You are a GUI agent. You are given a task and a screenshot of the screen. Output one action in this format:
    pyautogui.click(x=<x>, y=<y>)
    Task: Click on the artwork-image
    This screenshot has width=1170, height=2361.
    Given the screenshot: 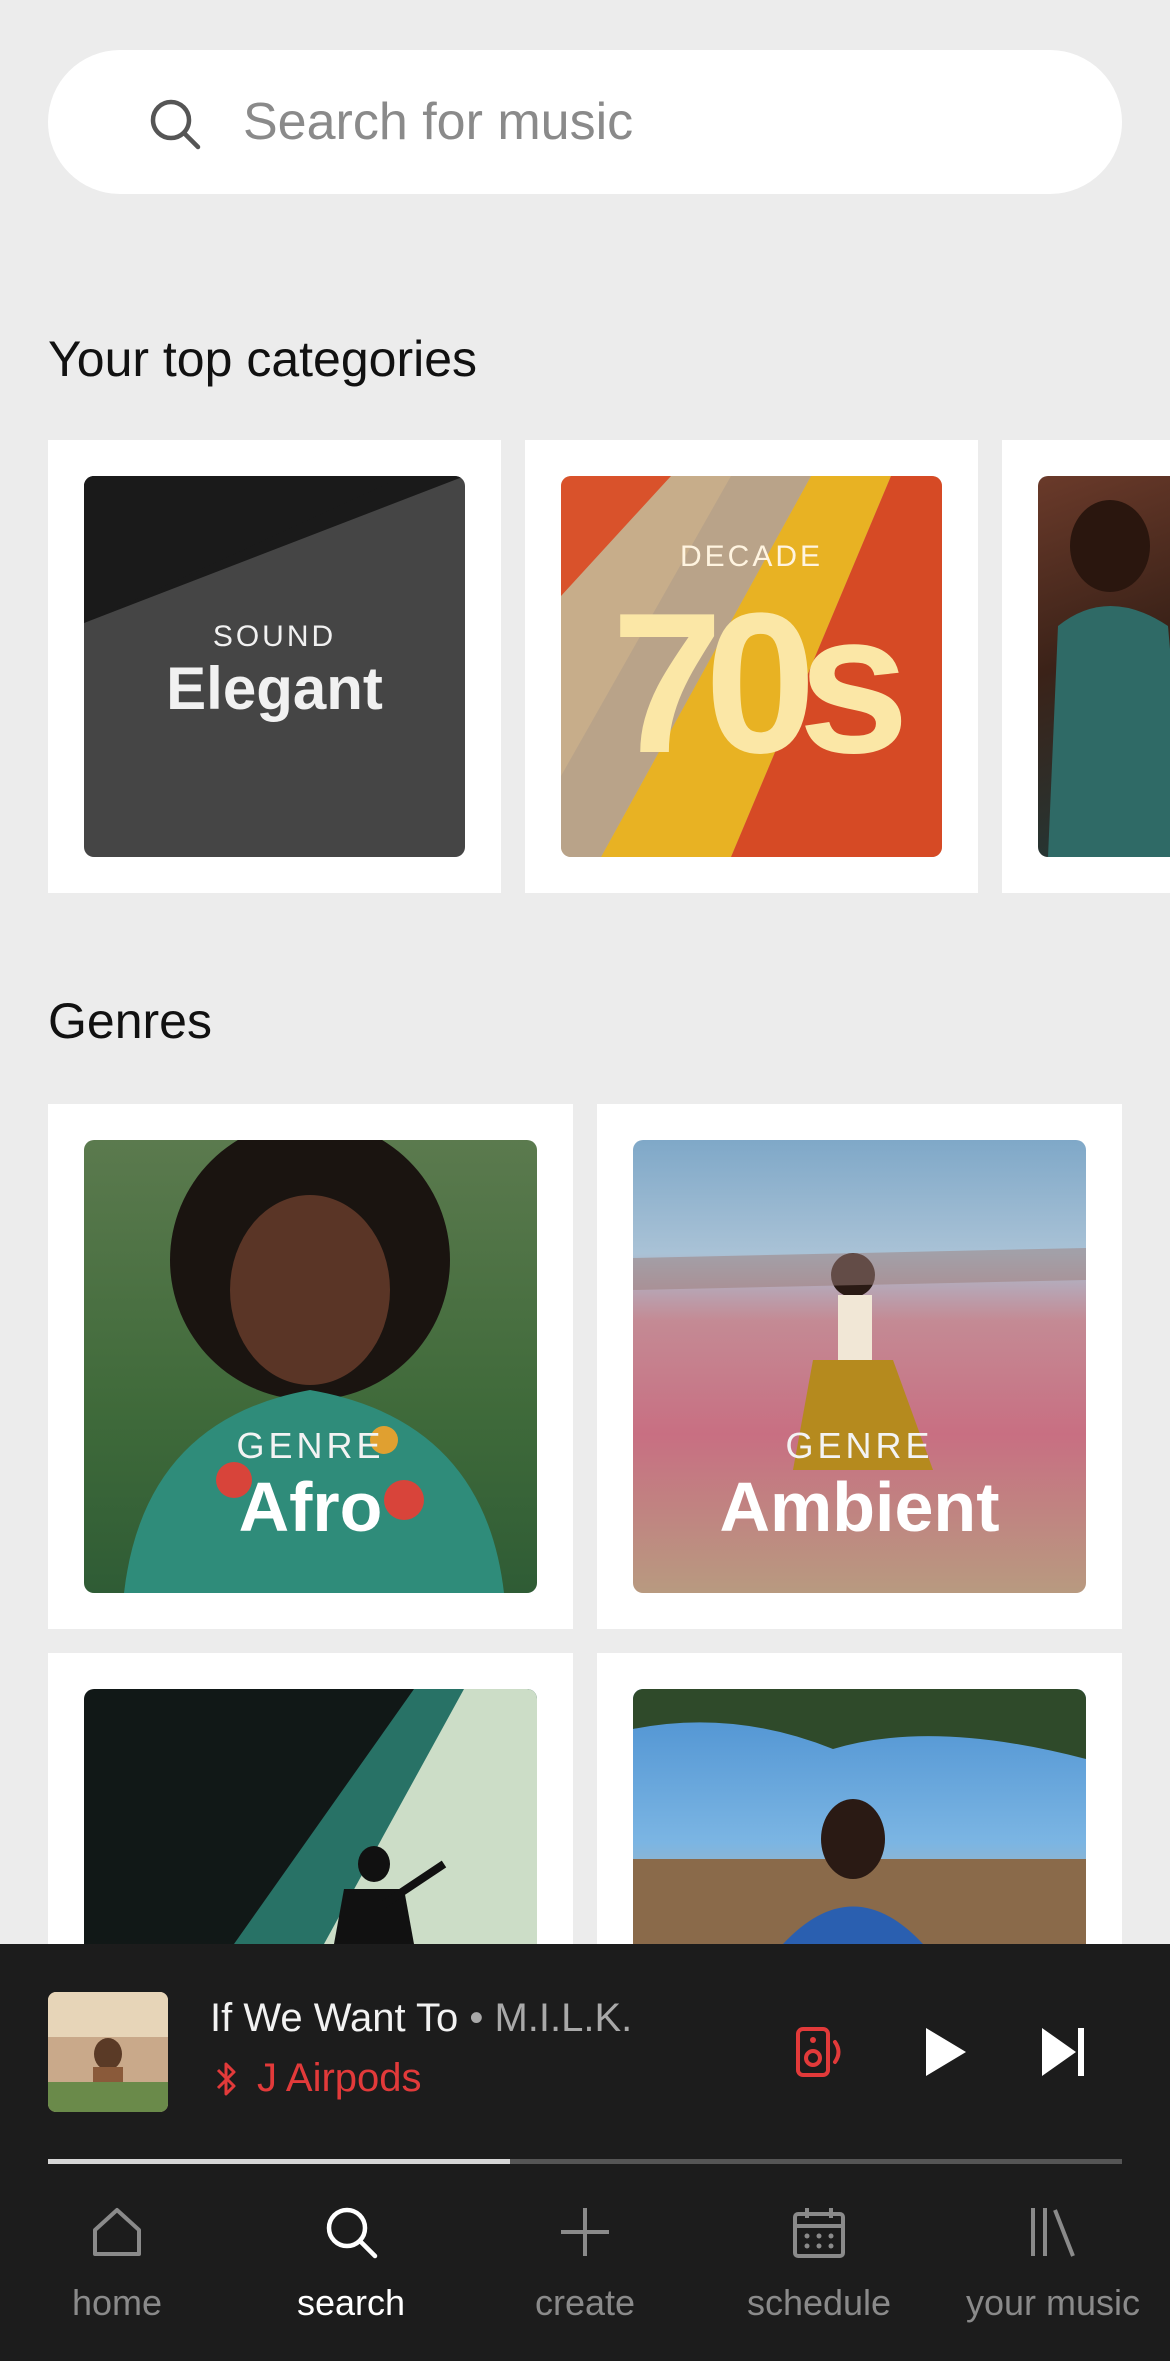 What is the action you would take?
    pyautogui.click(x=108, y=2052)
    